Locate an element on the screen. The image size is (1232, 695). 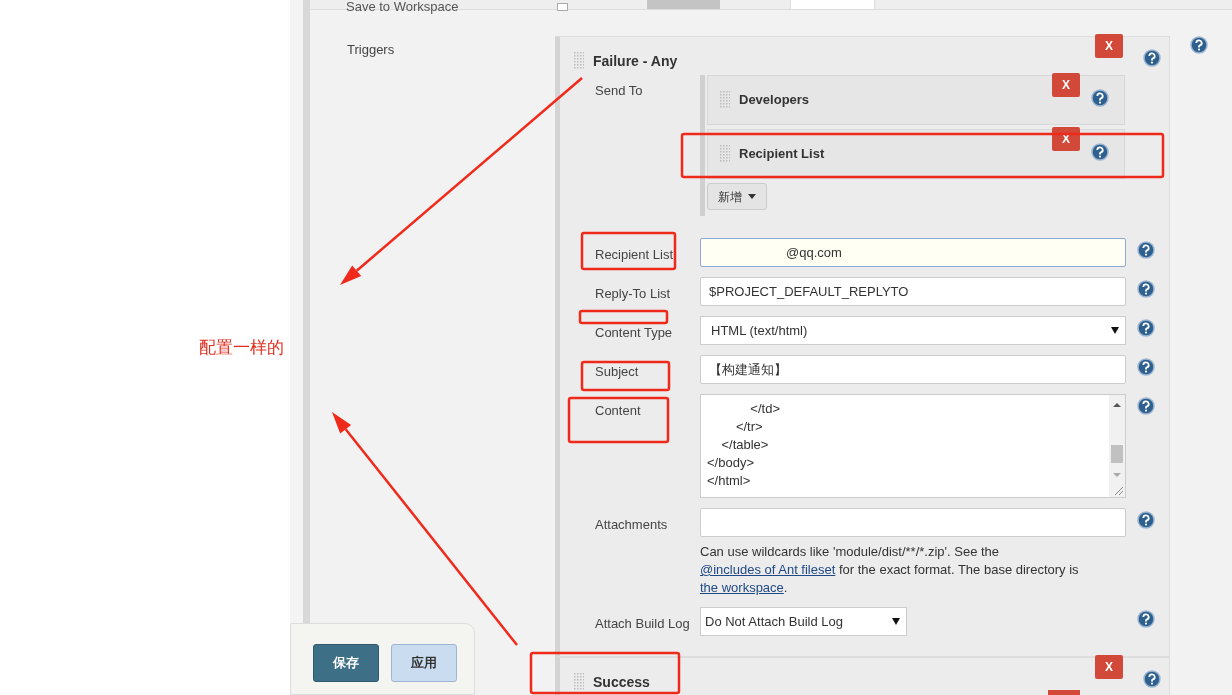
caret-icon is located at coordinates (752, 196).